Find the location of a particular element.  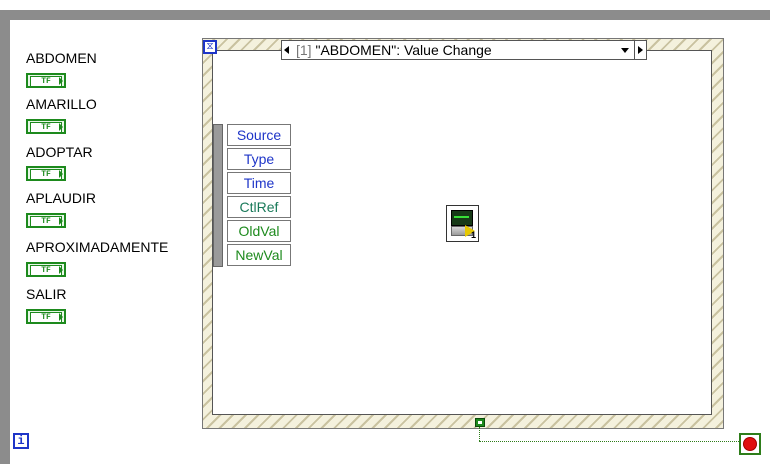

event-field-oldval: OldVal is located at coordinates (259, 231).